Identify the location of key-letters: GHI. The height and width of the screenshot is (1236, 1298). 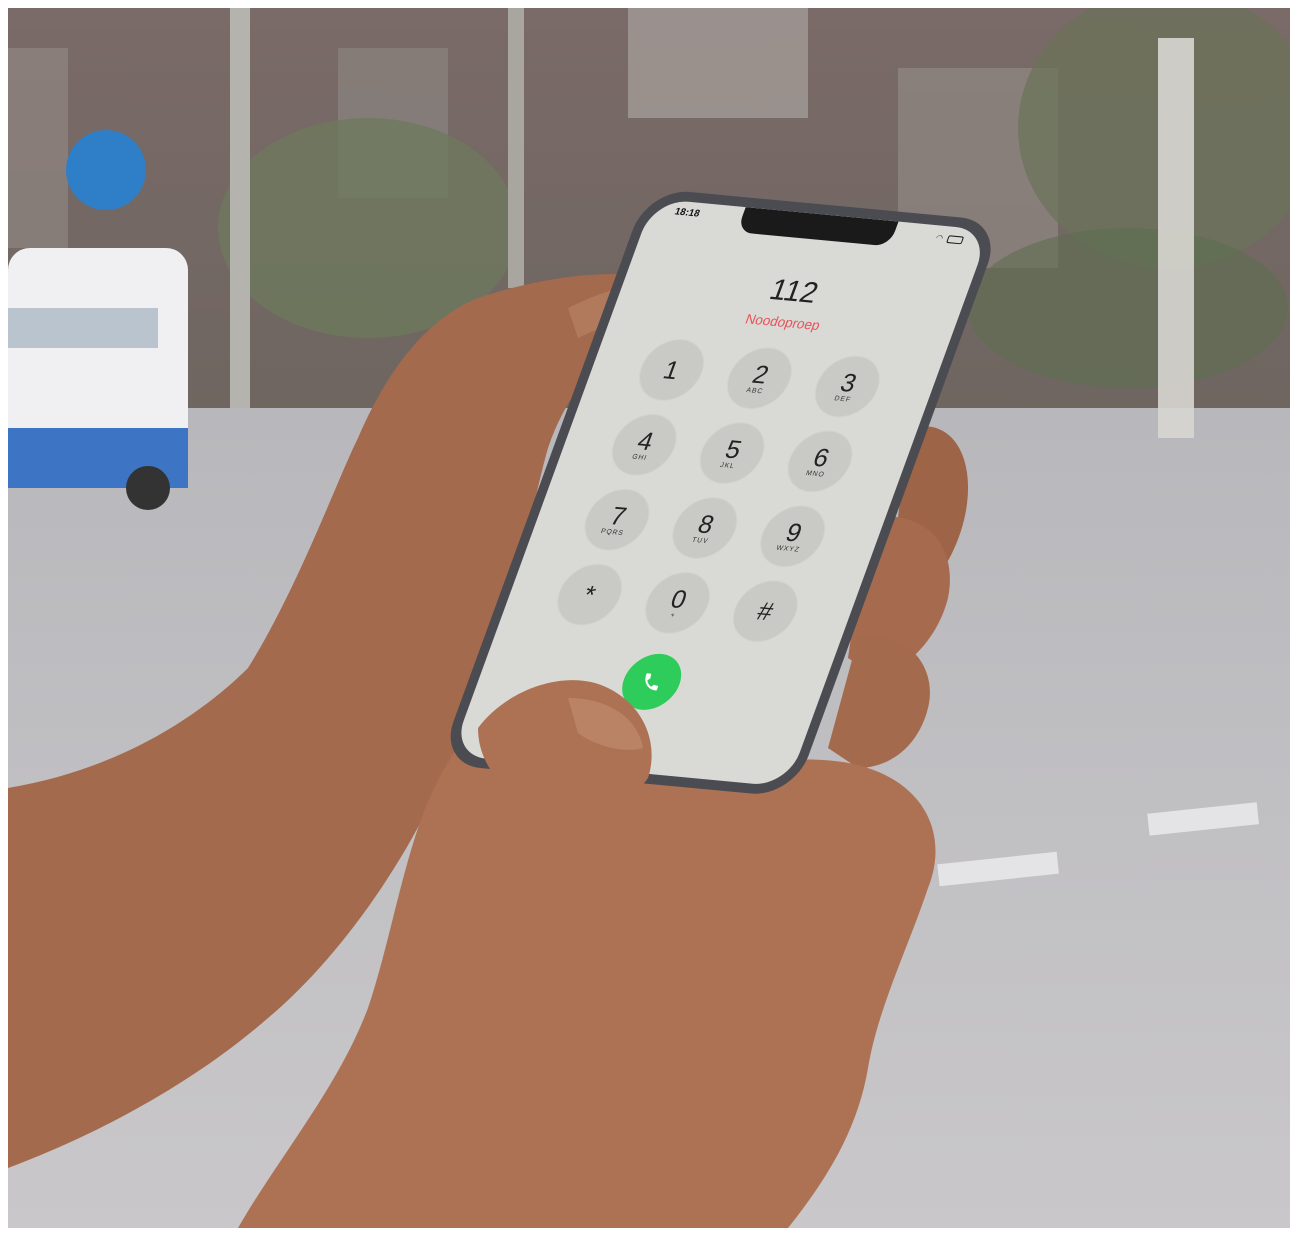
(640, 457).